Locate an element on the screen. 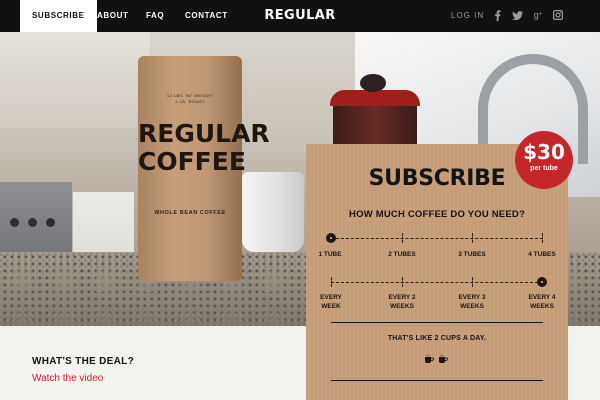 Image resolution: width=600 pixels, height=400 pixels. quantity-option-1: 1 TUBE is located at coordinates (330, 254).